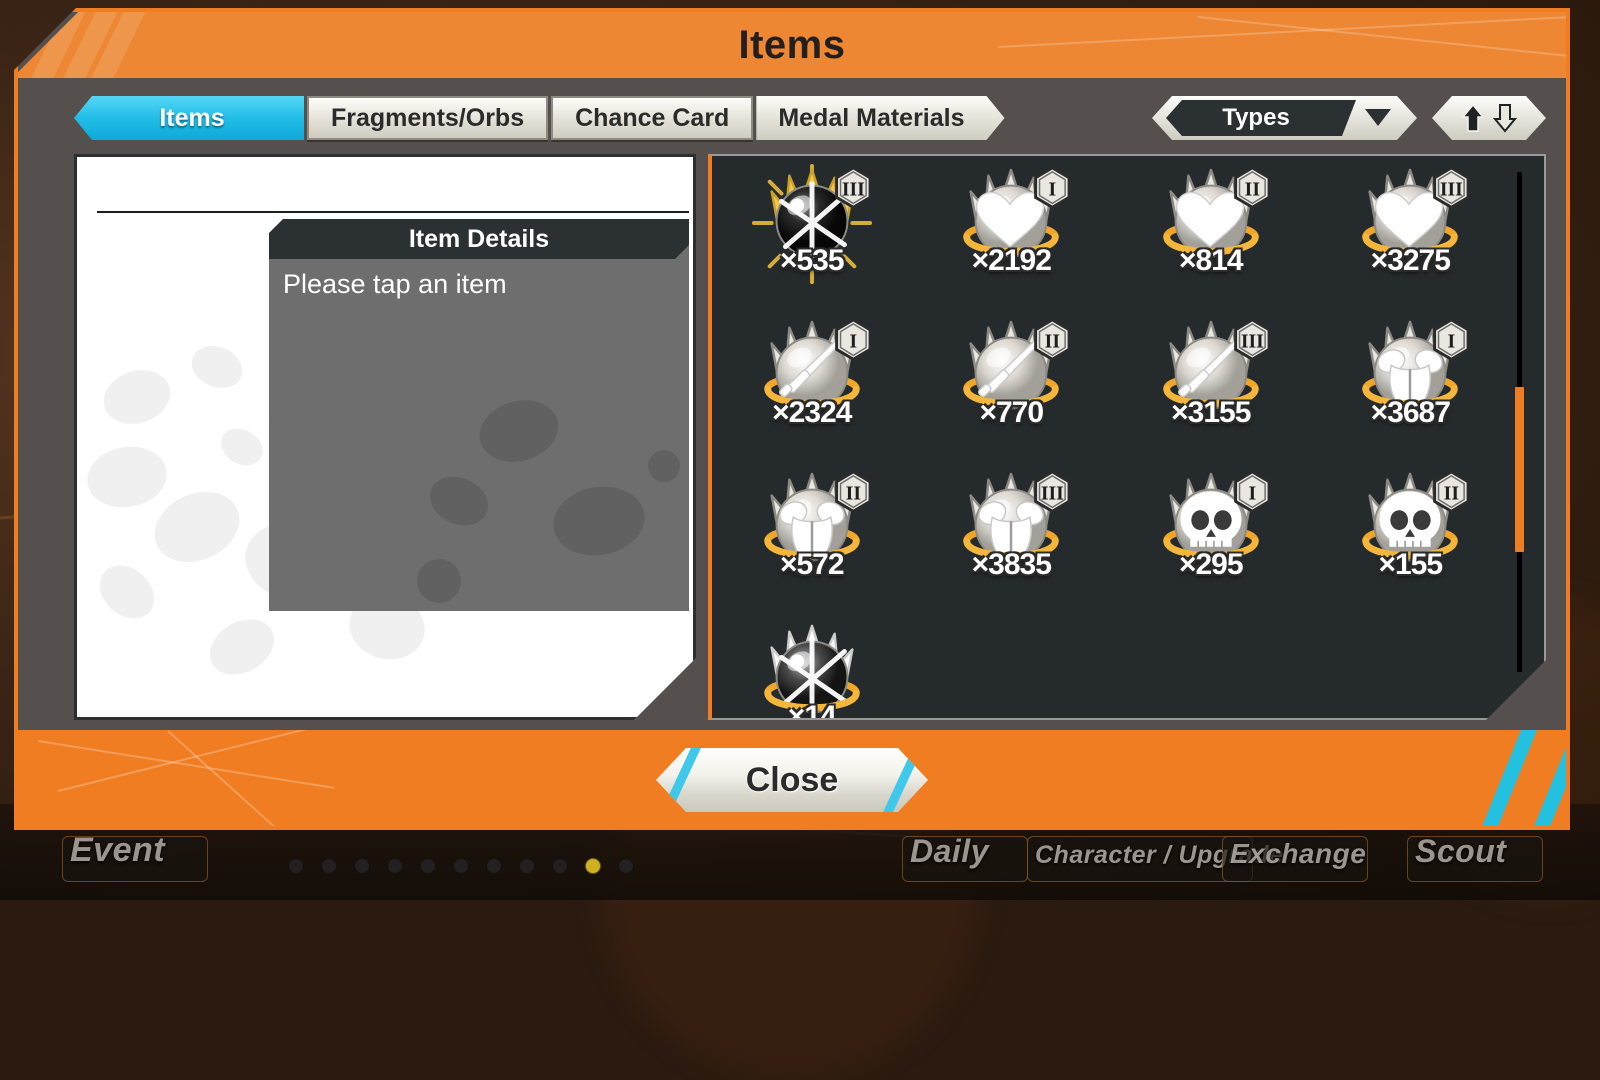  What do you see at coordinates (1012, 232) in the screenshot?
I see `item-cell: I ×2192` at bounding box center [1012, 232].